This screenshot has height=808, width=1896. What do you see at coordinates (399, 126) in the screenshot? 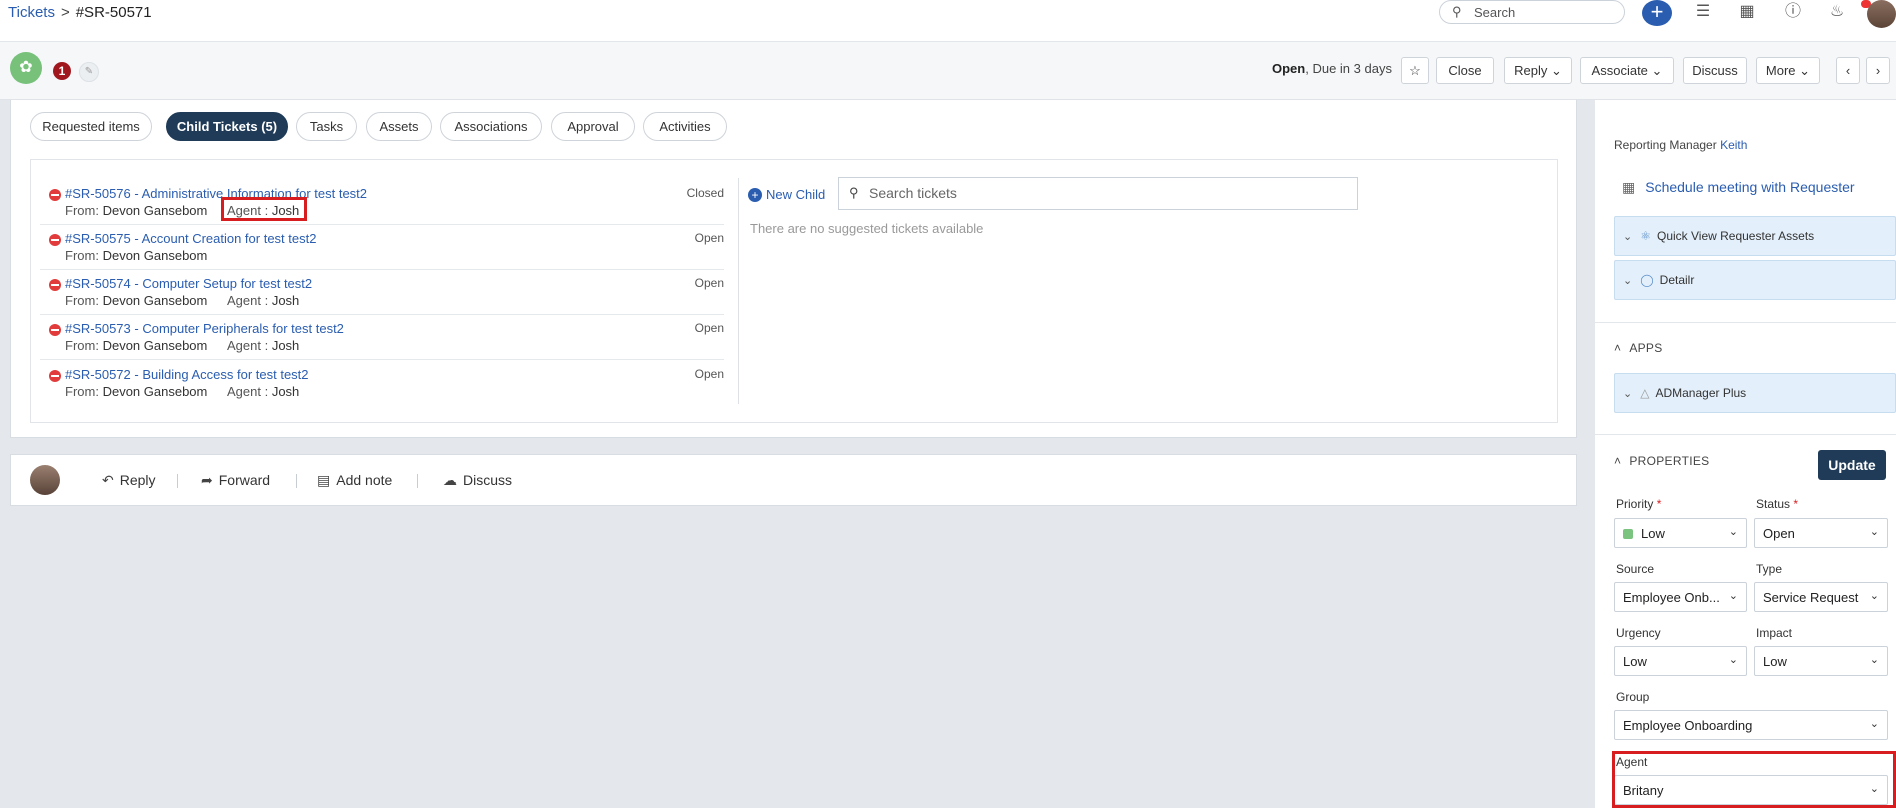
I see `tab-assets: Assets` at bounding box center [399, 126].